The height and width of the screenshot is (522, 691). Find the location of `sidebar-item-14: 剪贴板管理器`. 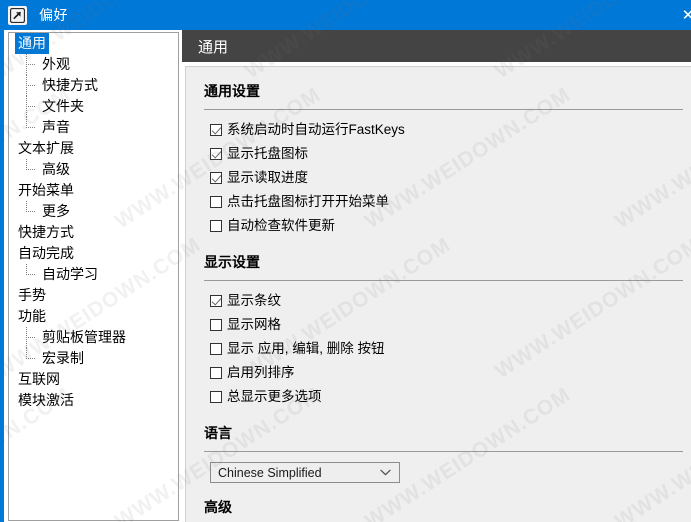

sidebar-item-14: 剪贴板管理器 is located at coordinates (93, 337).